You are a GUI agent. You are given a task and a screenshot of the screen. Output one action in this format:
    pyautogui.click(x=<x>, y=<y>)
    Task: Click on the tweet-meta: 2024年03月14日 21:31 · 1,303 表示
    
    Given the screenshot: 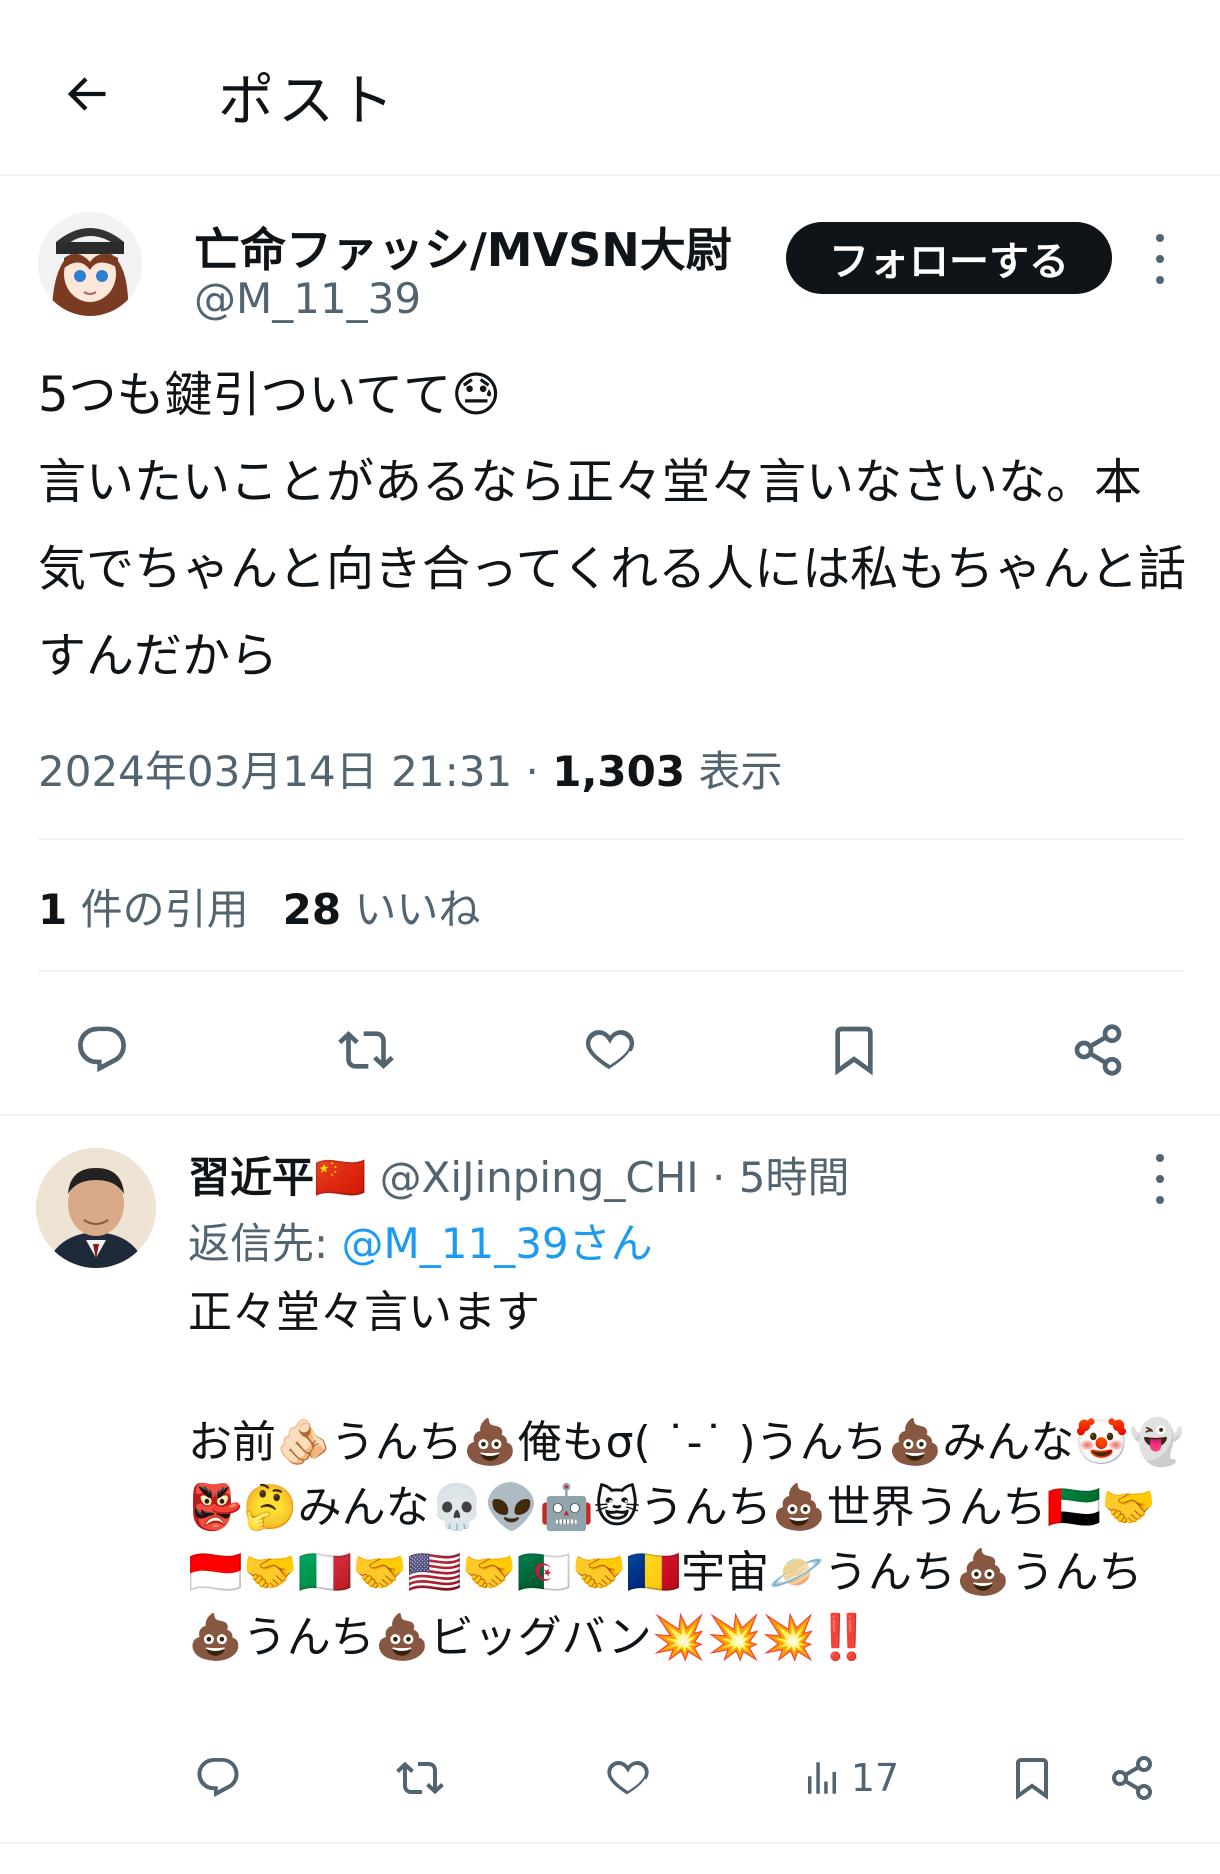 What is the action you would take?
    pyautogui.click(x=410, y=768)
    